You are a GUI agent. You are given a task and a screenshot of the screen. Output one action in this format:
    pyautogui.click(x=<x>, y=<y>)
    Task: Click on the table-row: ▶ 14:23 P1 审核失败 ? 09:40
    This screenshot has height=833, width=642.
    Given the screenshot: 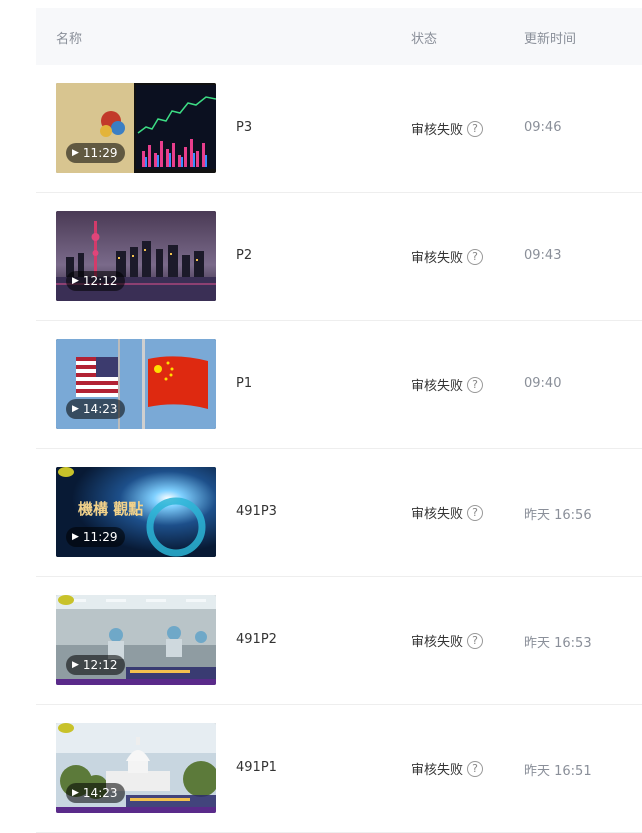 What is the action you would take?
    pyautogui.click(x=339, y=385)
    